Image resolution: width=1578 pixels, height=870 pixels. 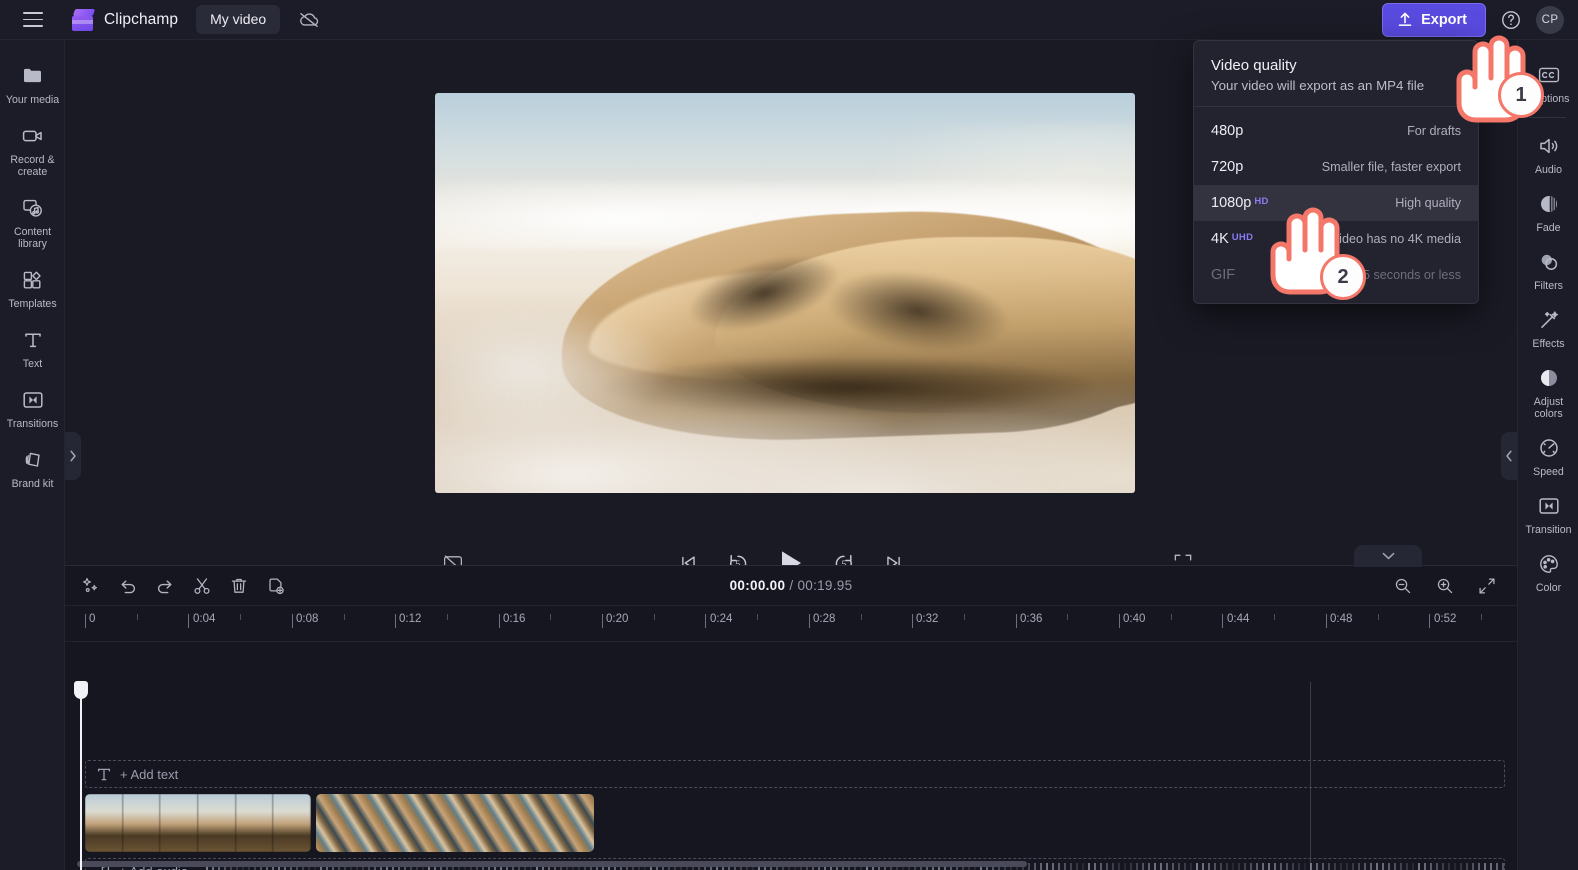 What do you see at coordinates (552, 864) in the screenshot?
I see `timeline-horizontal-scrollbar` at bounding box center [552, 864].